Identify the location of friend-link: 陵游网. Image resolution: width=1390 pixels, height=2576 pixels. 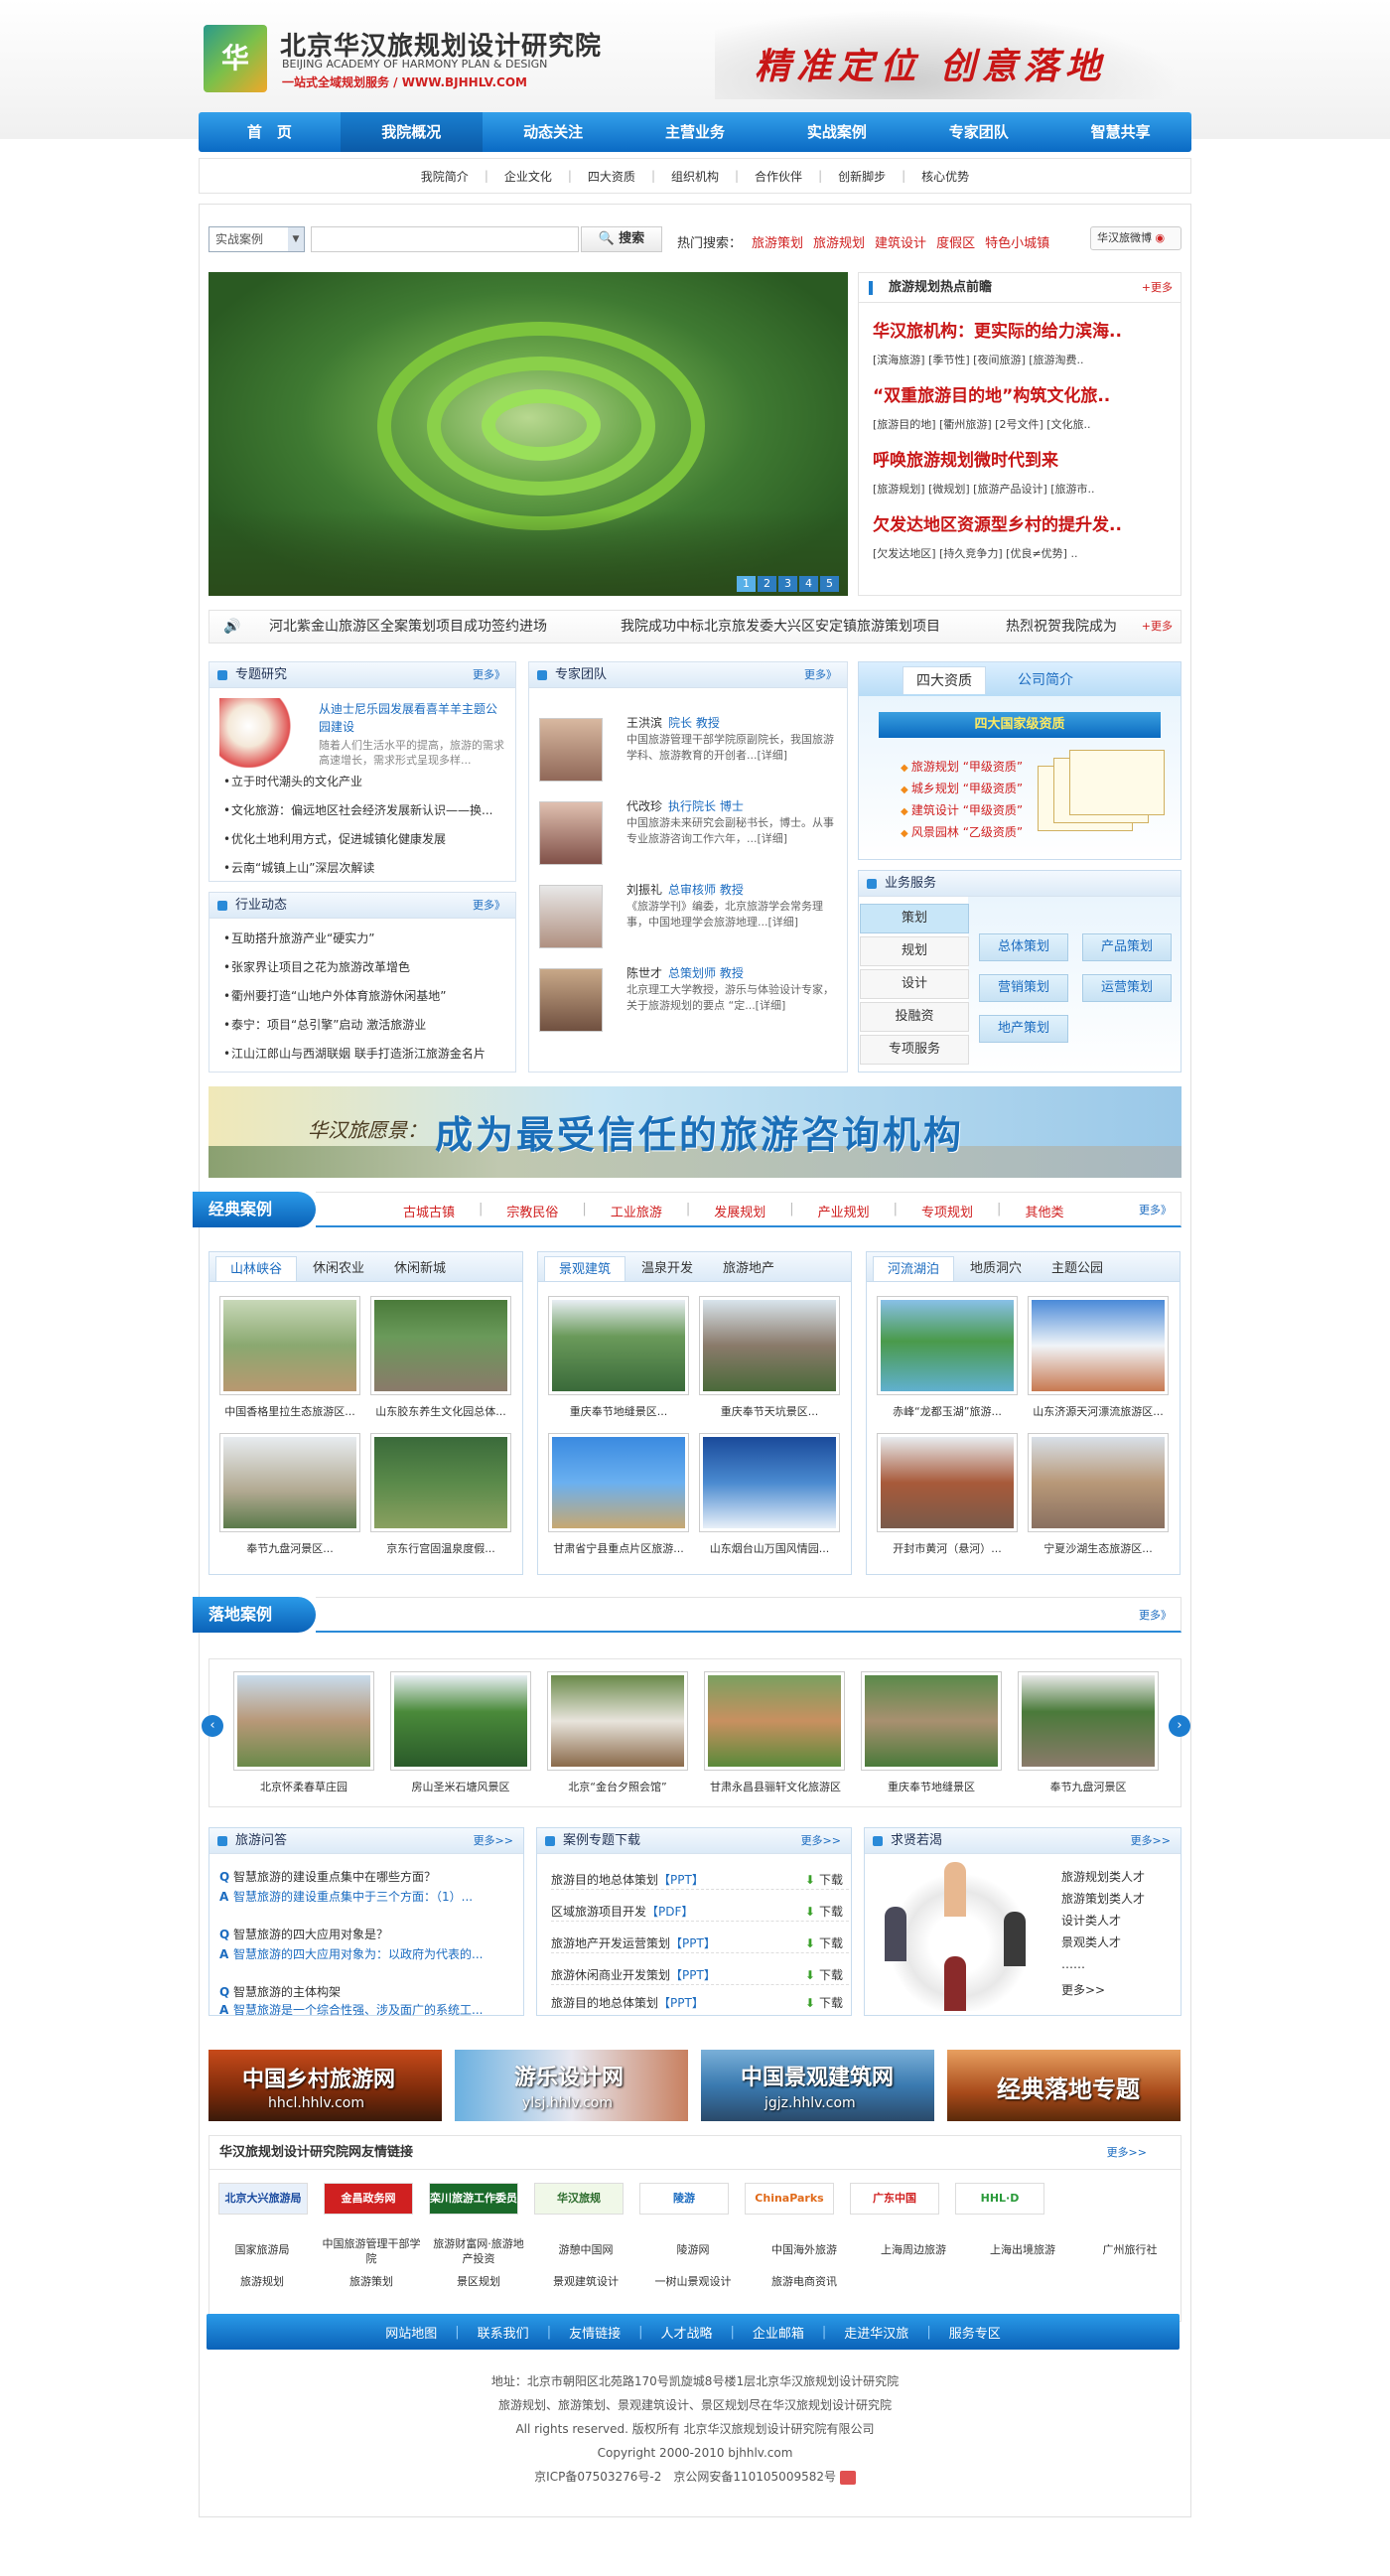
(693, 2249).